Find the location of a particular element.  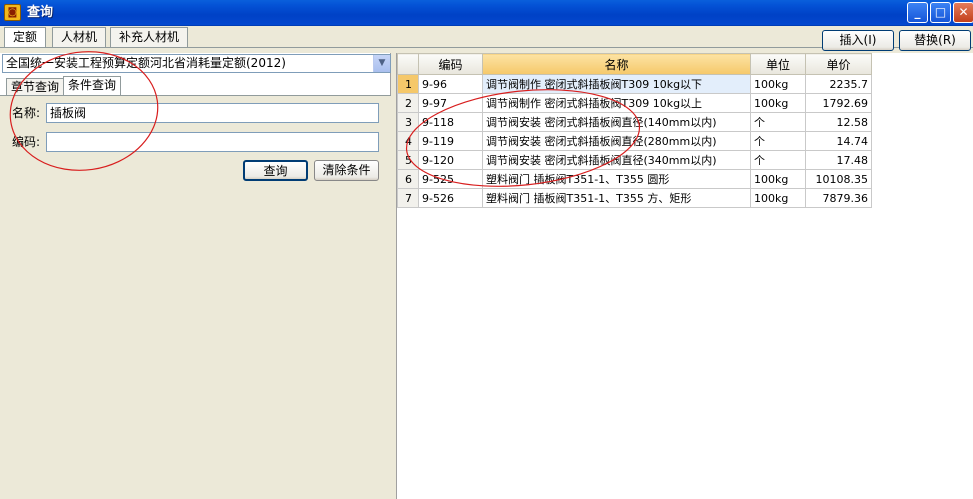

cell-price: 7879.36 is located at coordinates (838, 198).